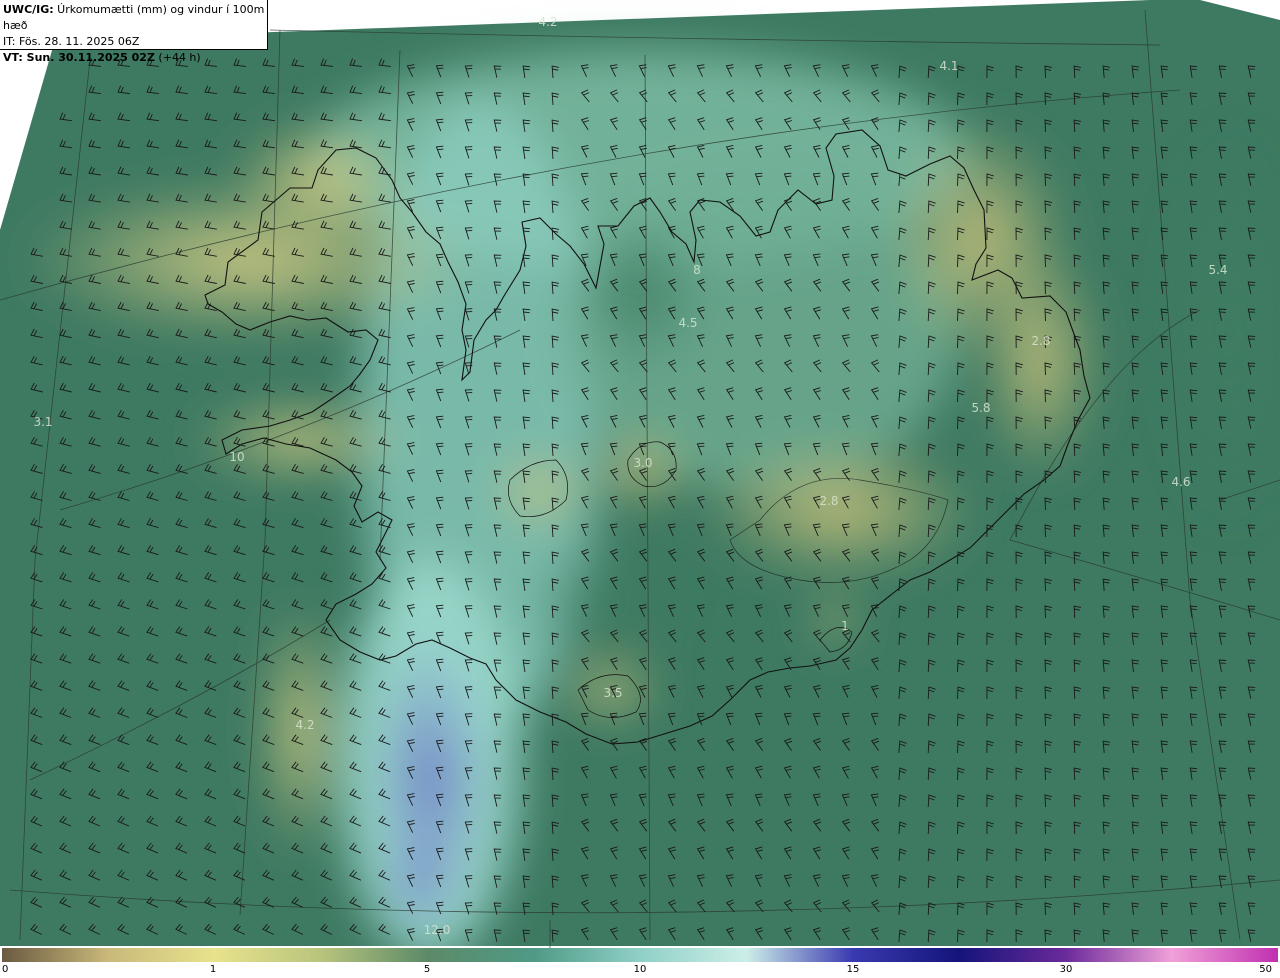  What do you see at coordinates (1066, 969) in the screenshot?
I see `colorbar-tick-30: 30` at bounding box center [1066, 969].